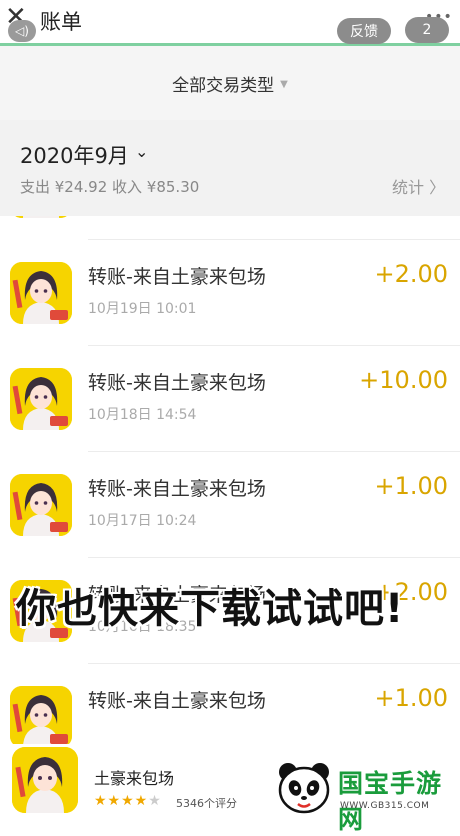 Image resolution: width=460 pixels, height=836 pixels. What do you see at coordinates (210, 609) in the screenshot?
I see `overlay-caption: 你也快来下载试试吧!` at bounding box center [210, 609].